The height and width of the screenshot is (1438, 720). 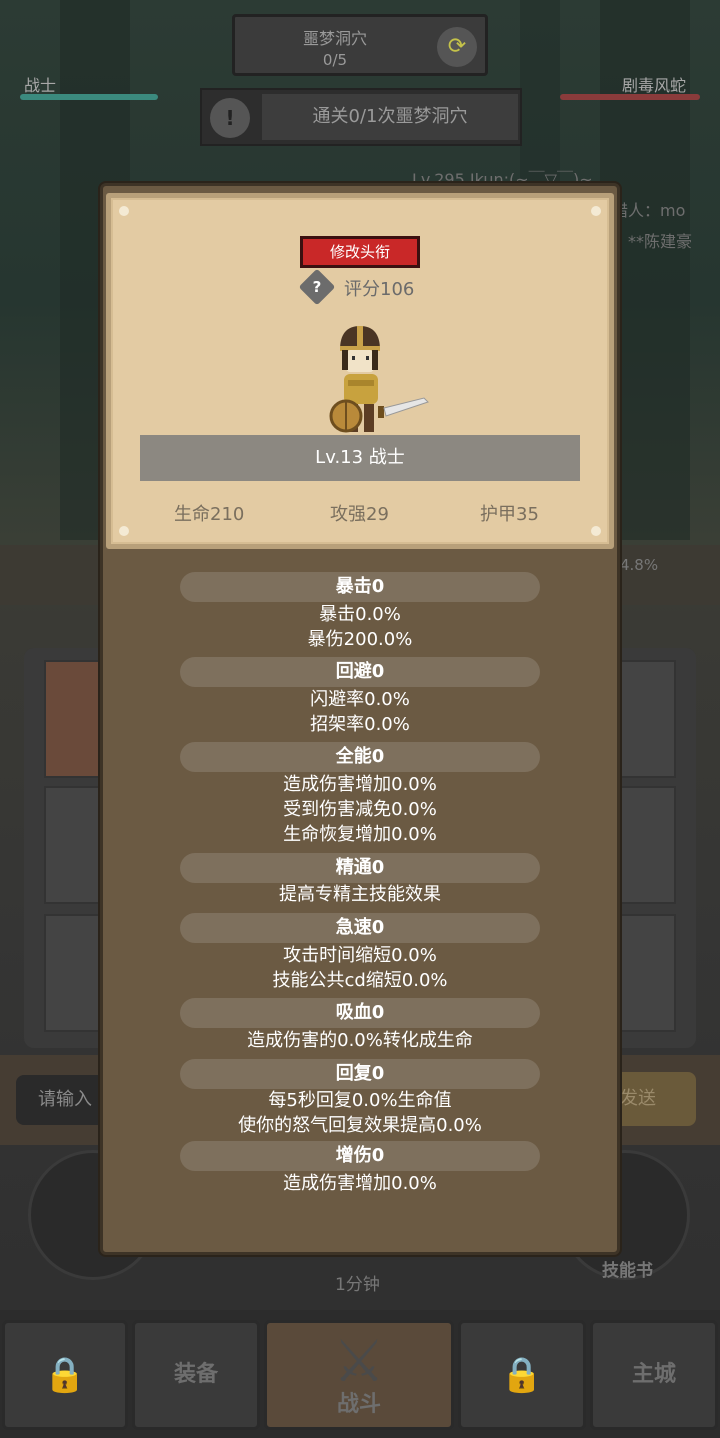 I want to click on player-name: 战士, so click(x=40, y=85).